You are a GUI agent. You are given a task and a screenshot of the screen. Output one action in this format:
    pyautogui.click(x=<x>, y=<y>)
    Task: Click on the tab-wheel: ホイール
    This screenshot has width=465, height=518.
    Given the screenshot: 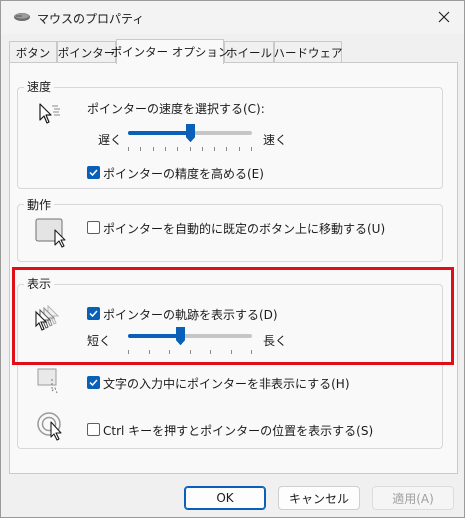 What is the action you would take?
    pyautogui.click(x=249, y=52)
    